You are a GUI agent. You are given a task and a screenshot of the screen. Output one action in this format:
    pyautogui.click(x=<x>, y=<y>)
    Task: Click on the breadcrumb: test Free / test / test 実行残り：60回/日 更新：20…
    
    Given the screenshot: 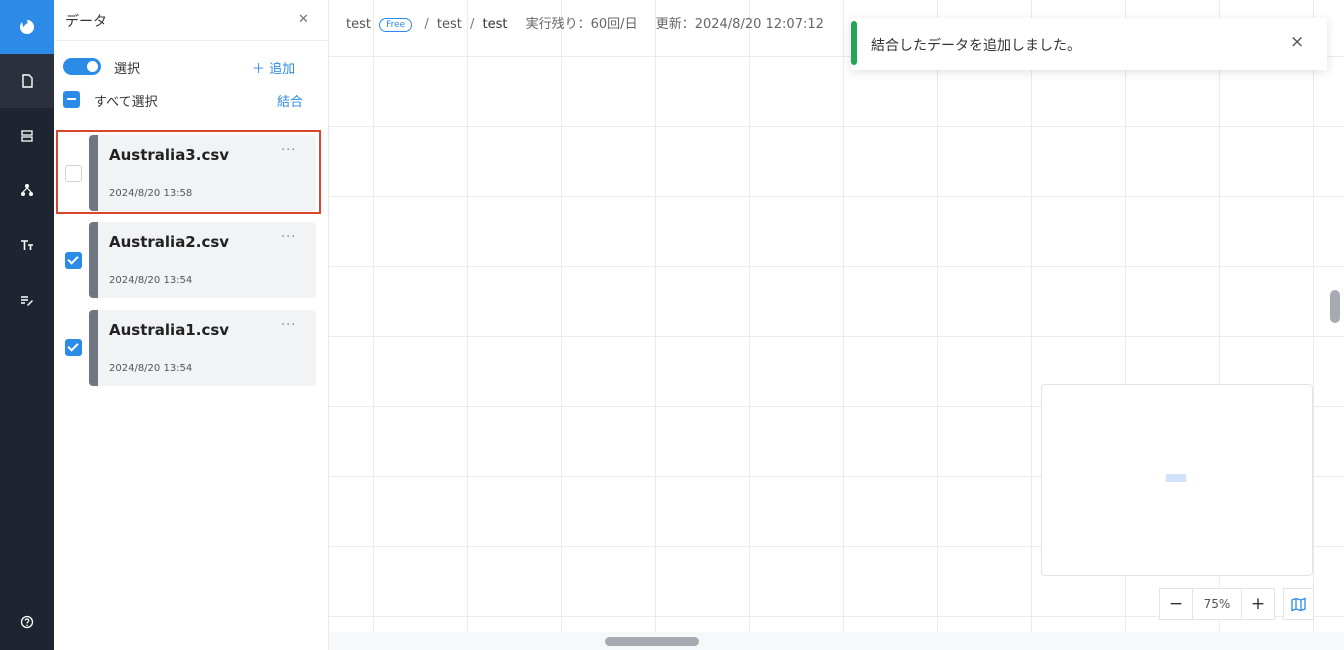 What is the action you would take?
    pyautogui.click(x=585, y=24)
    